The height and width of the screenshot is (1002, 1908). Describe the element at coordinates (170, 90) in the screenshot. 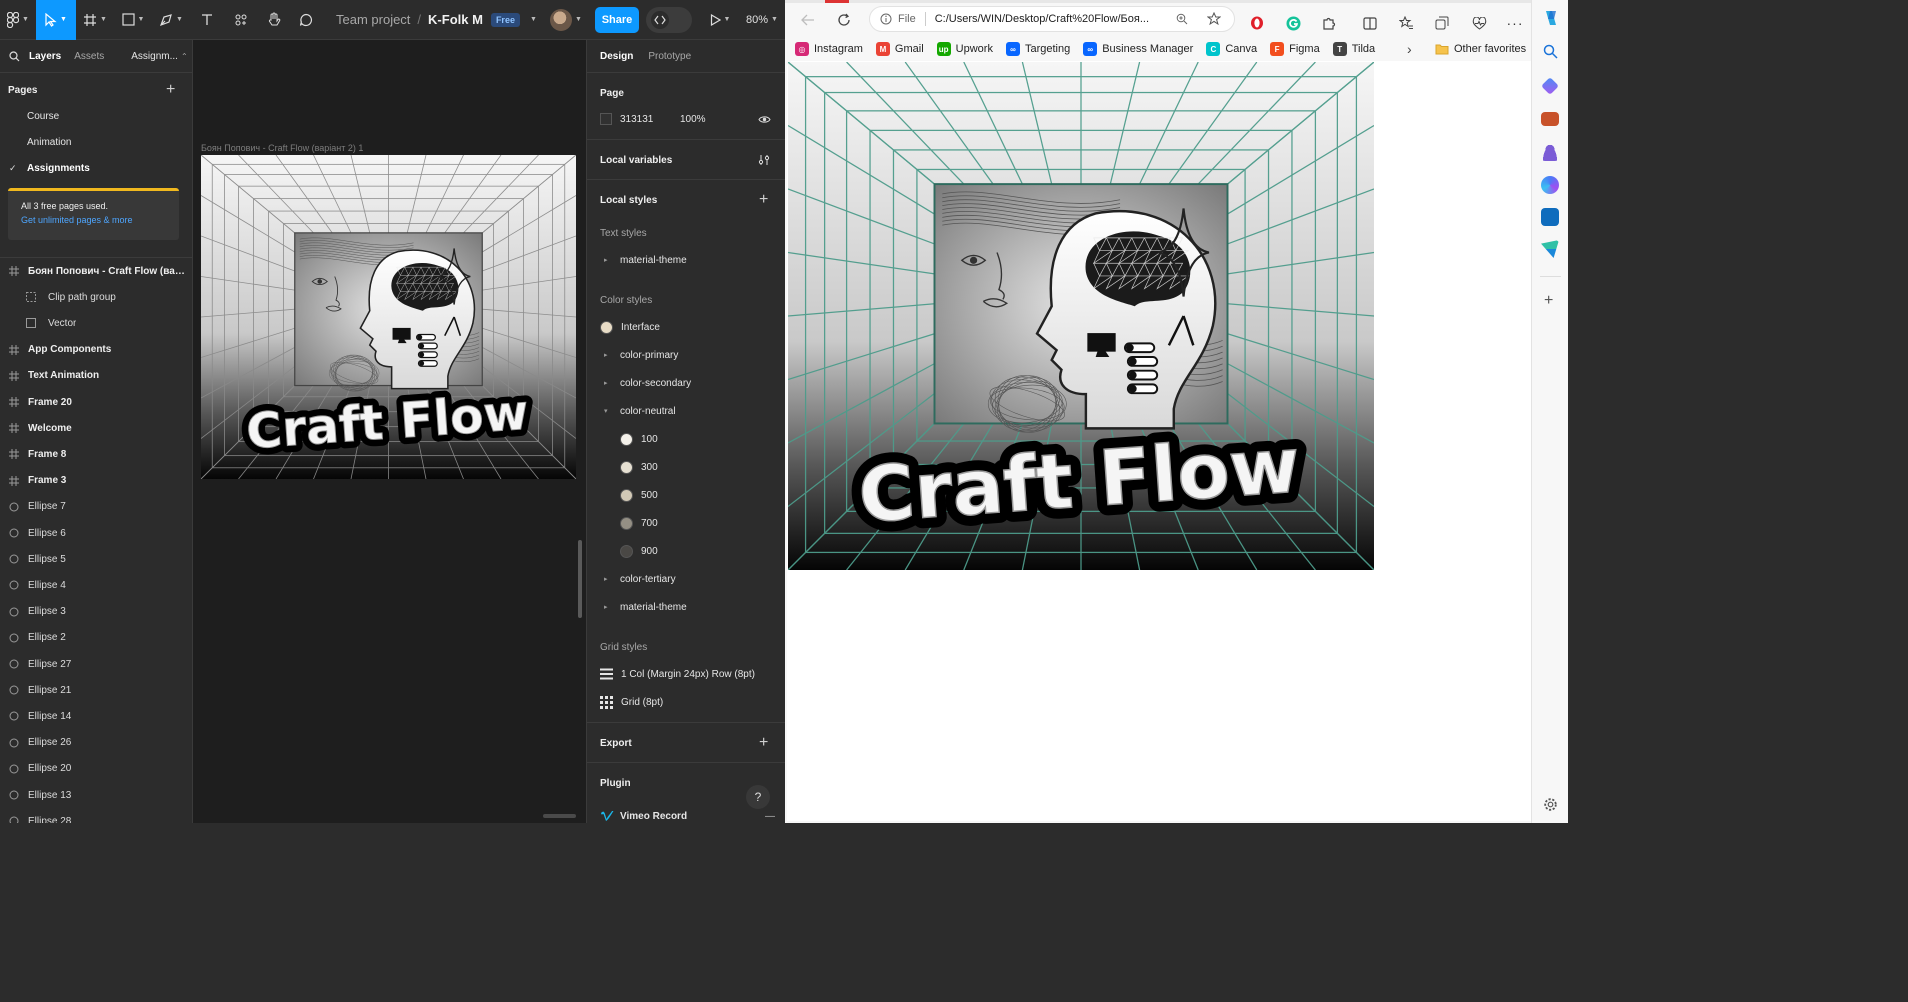

I see `add-page-plus-icon: +` at that location.